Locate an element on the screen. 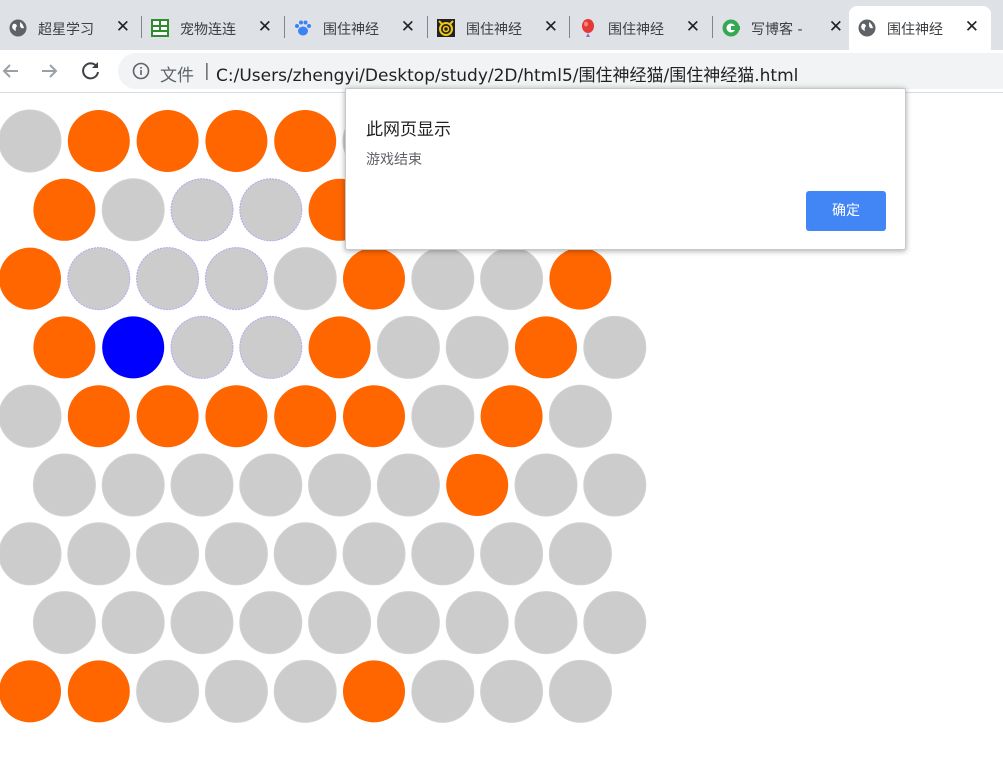  csdn-logo-icon is located at coordinates (731, 28).